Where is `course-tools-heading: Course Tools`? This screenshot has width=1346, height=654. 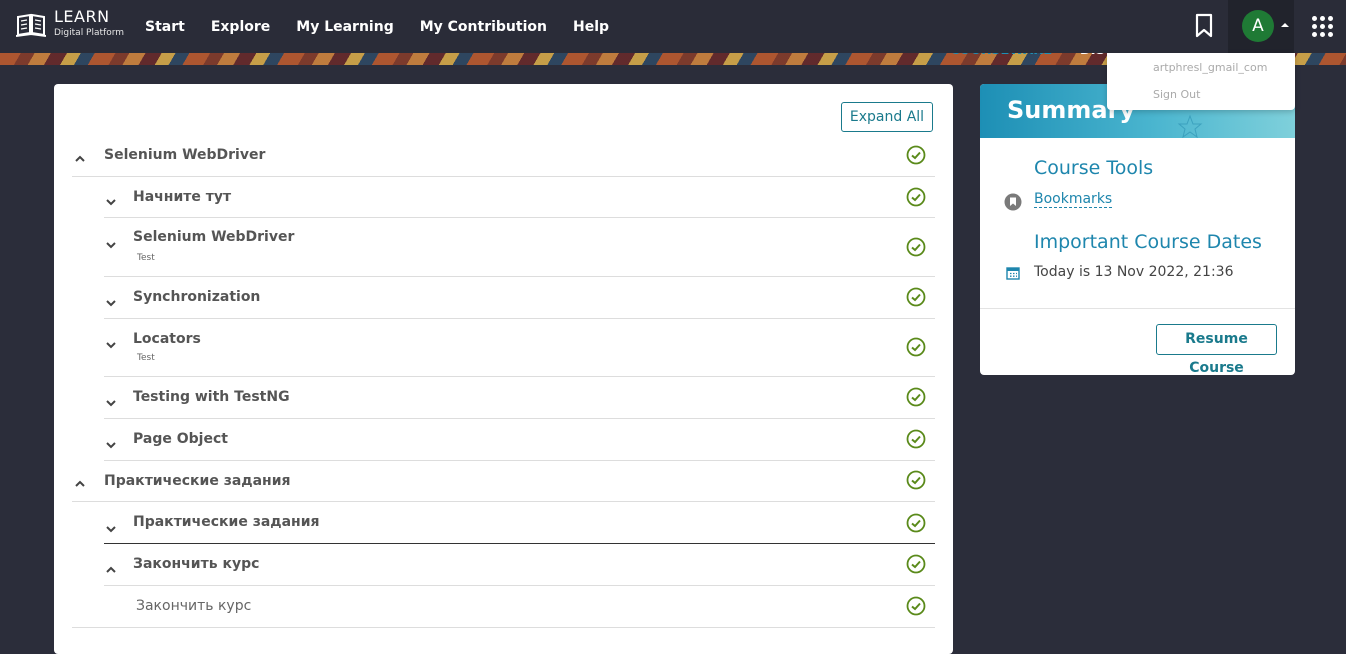 course-tools-heading: Course Tools is located at coordinates (1094, 168).